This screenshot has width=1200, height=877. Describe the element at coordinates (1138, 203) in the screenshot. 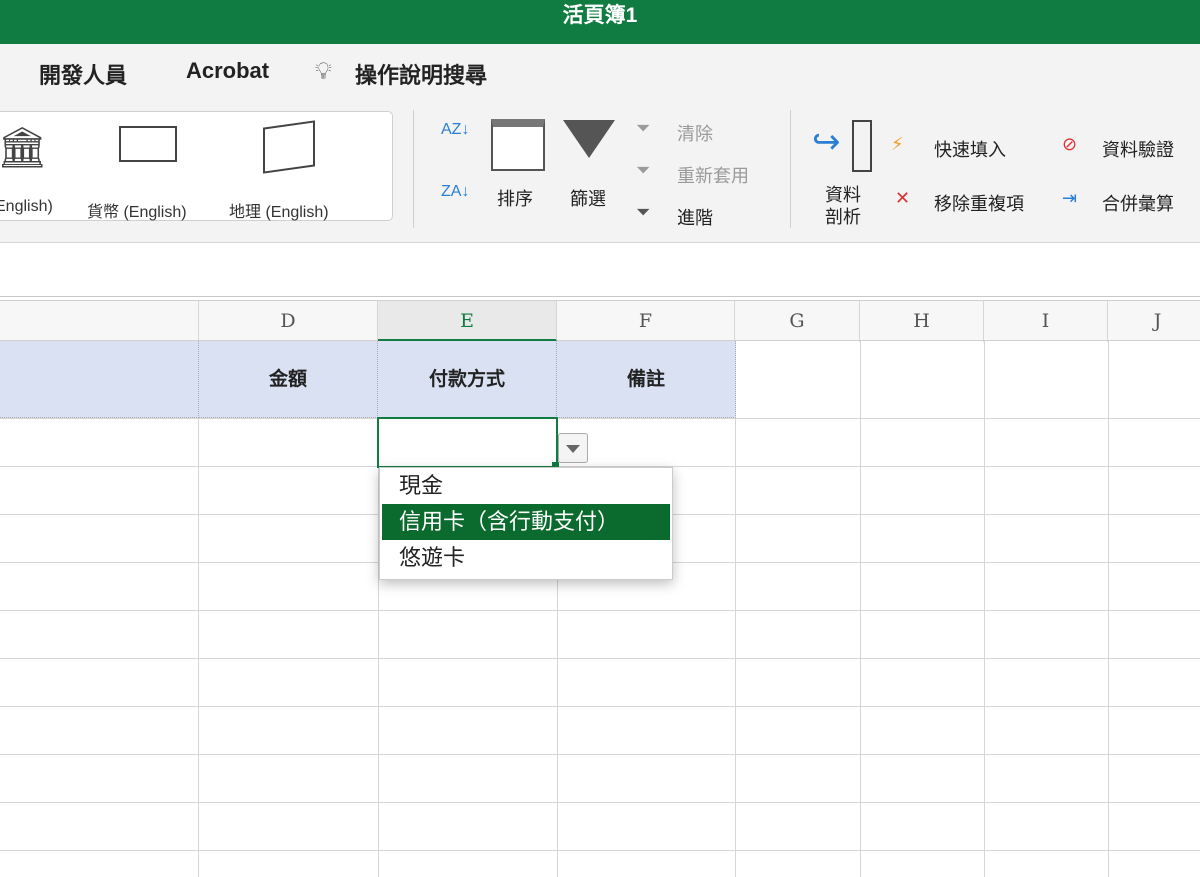

I see `consolidate-button: 合併彙算` at that location.